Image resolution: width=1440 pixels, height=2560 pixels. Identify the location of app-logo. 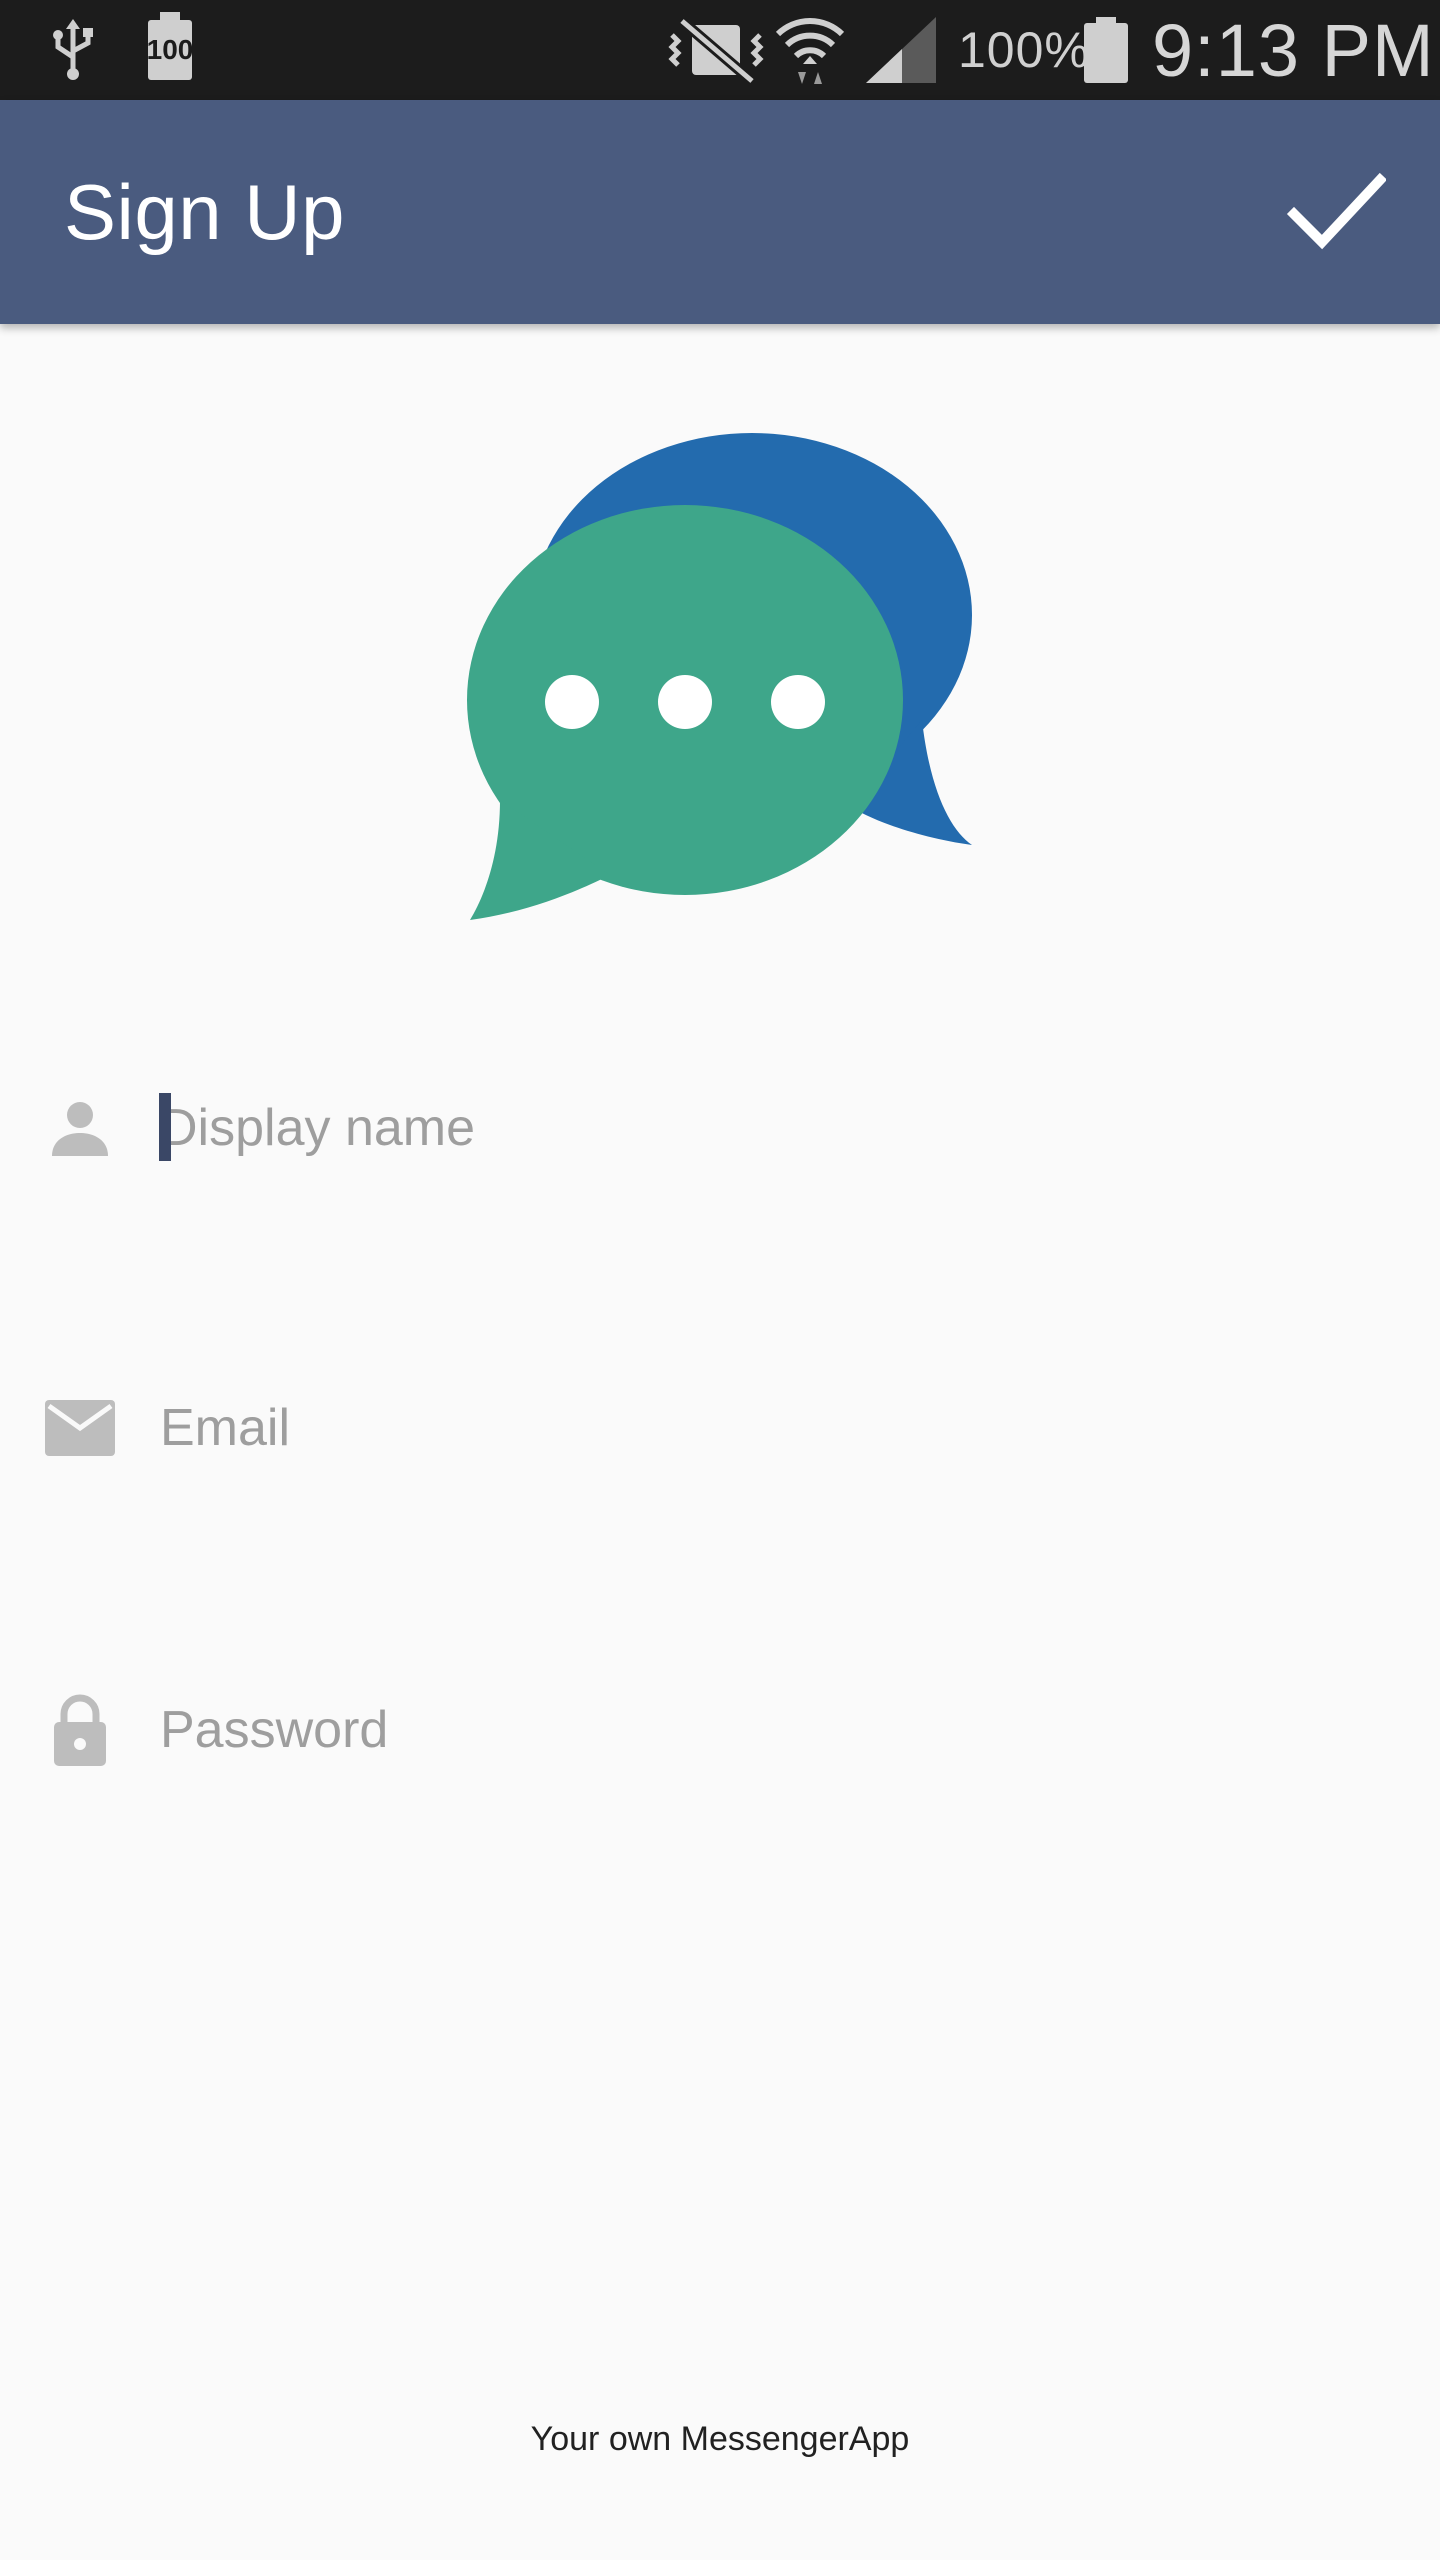
(725, 675).